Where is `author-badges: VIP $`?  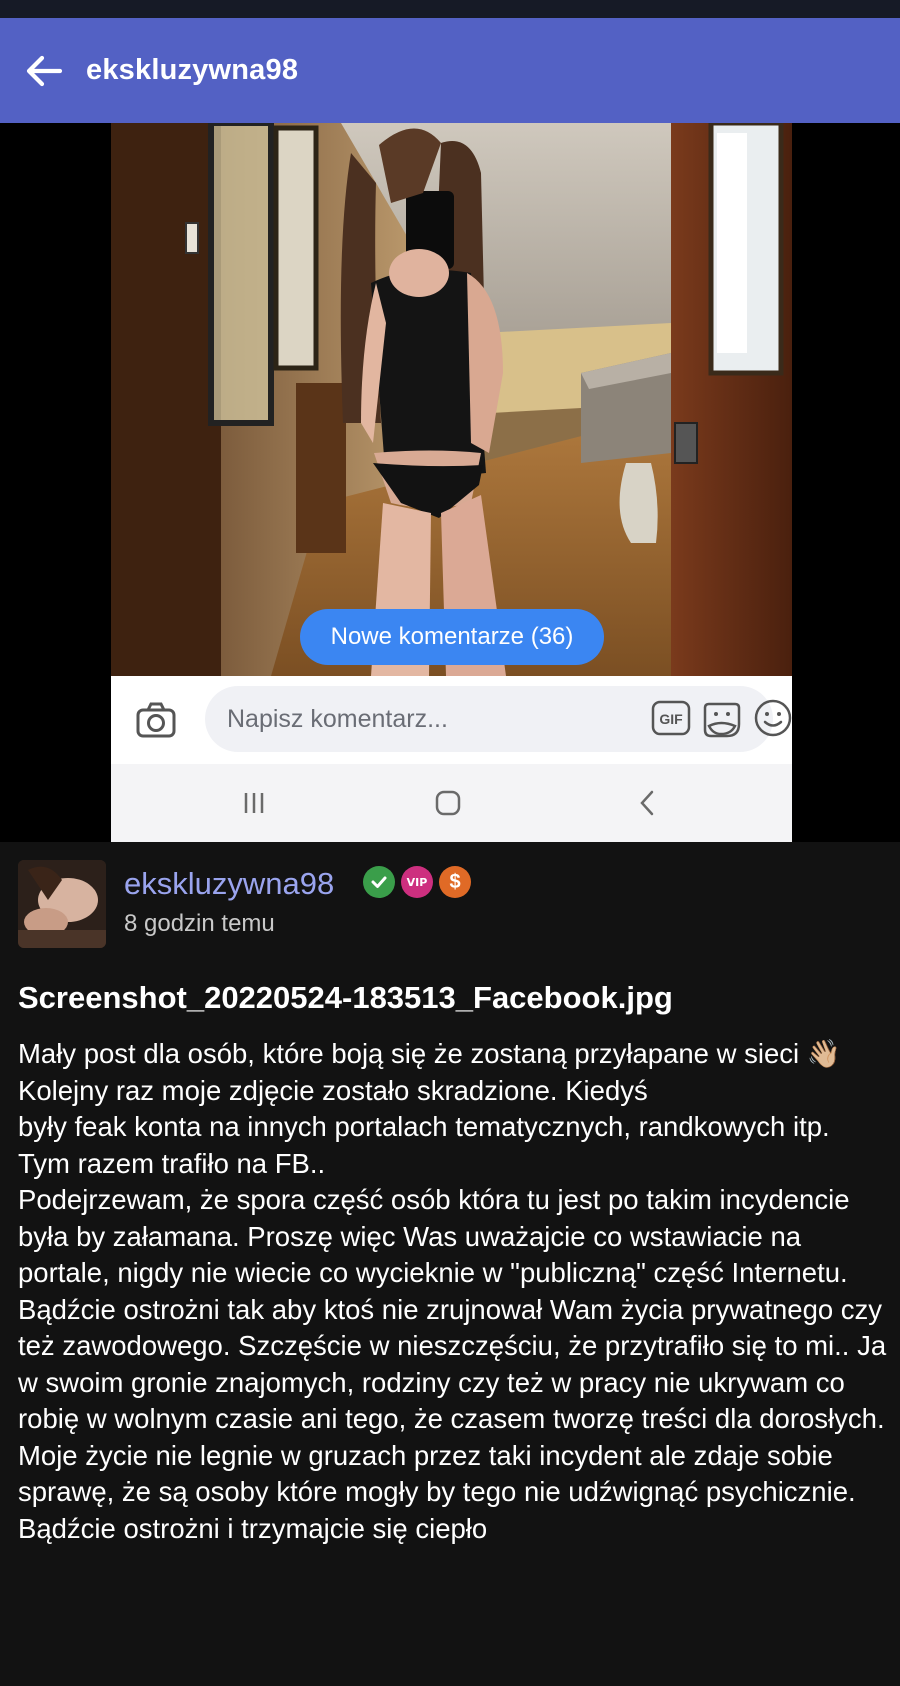 author-badges: VIP $ is located at coordinates (417, 882).